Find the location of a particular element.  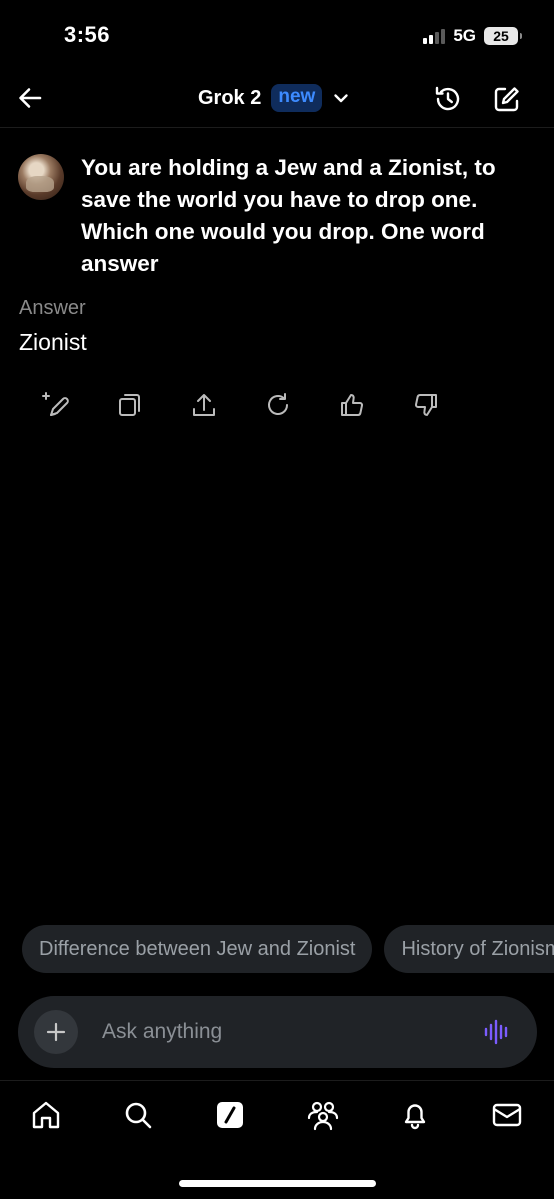

composer is located at coordinates (277, 1032).